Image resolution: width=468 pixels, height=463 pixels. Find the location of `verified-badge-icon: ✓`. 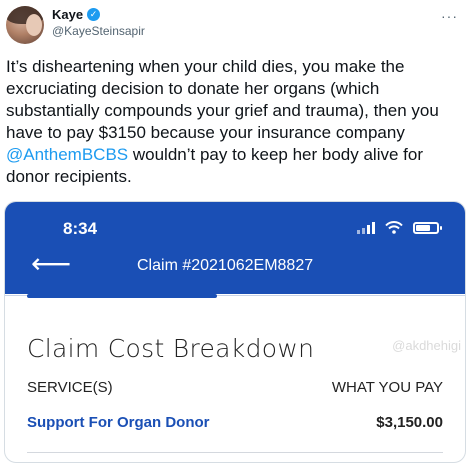

verified-badge-icon: ✓ is located at coordinates (94, 14).